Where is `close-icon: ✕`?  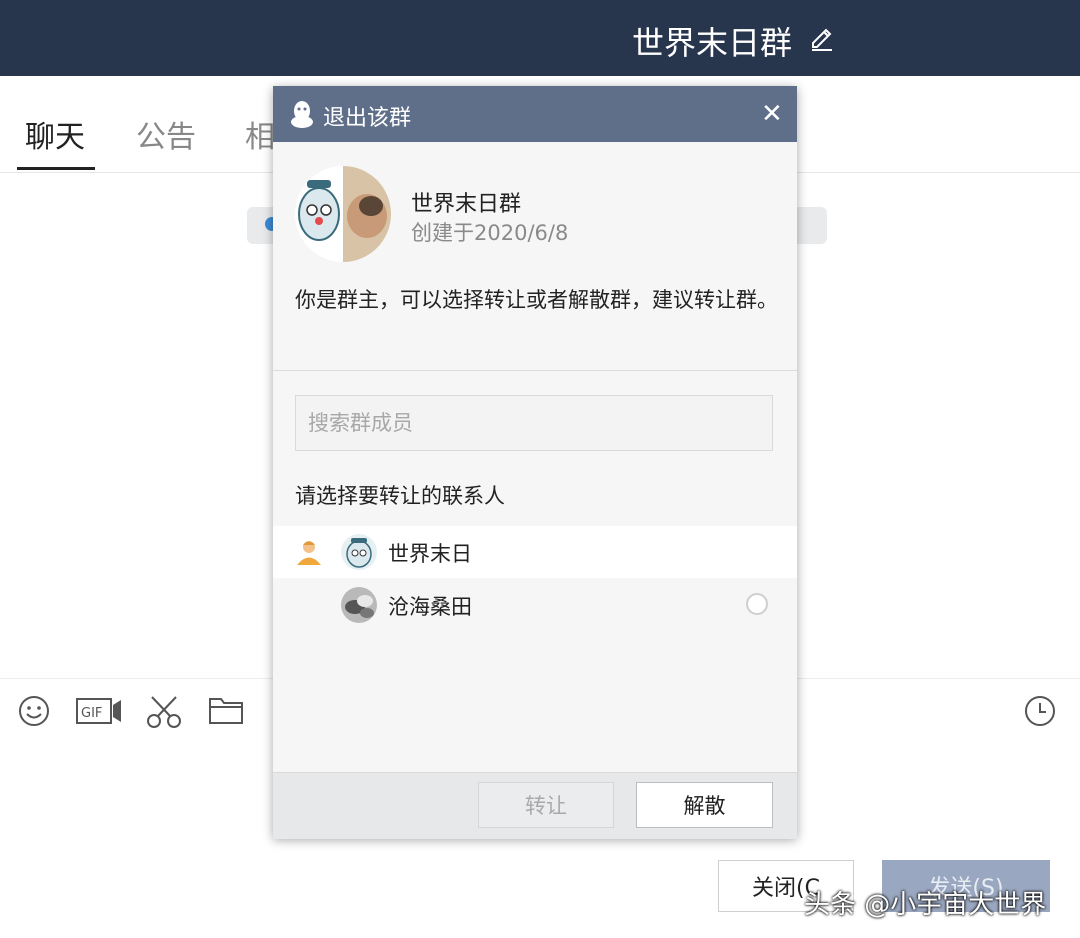
close-icon: ✕ is located at coordinates (772, 114).